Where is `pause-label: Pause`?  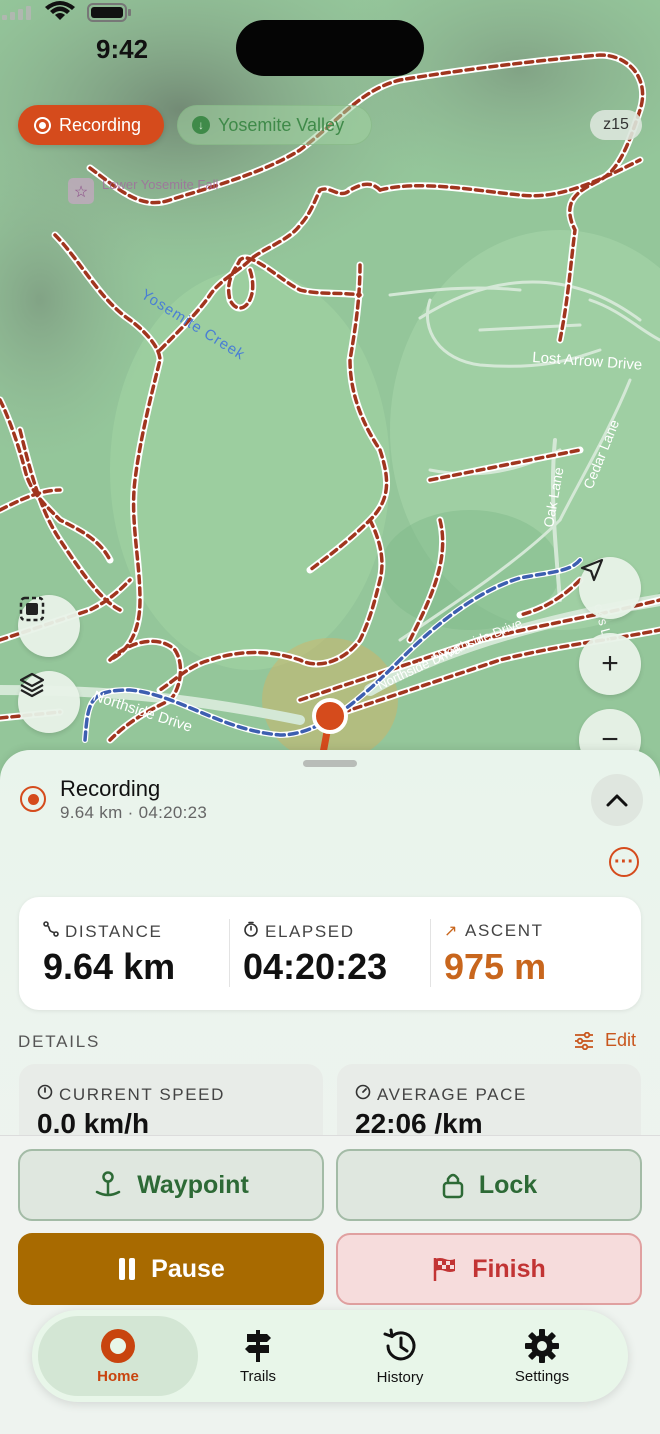
pause-label: Pause is located at coordinates (188, 1268).